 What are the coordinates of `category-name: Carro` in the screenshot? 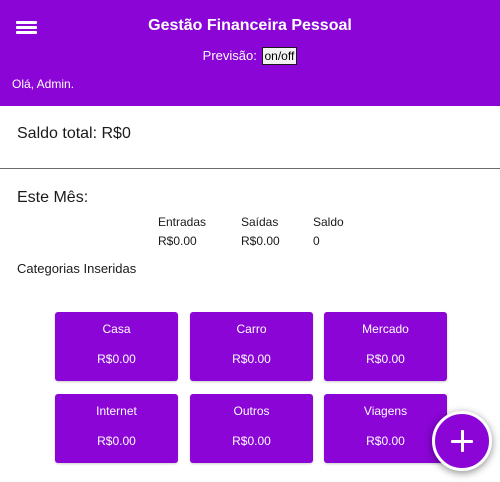 It's located at (251, 329).